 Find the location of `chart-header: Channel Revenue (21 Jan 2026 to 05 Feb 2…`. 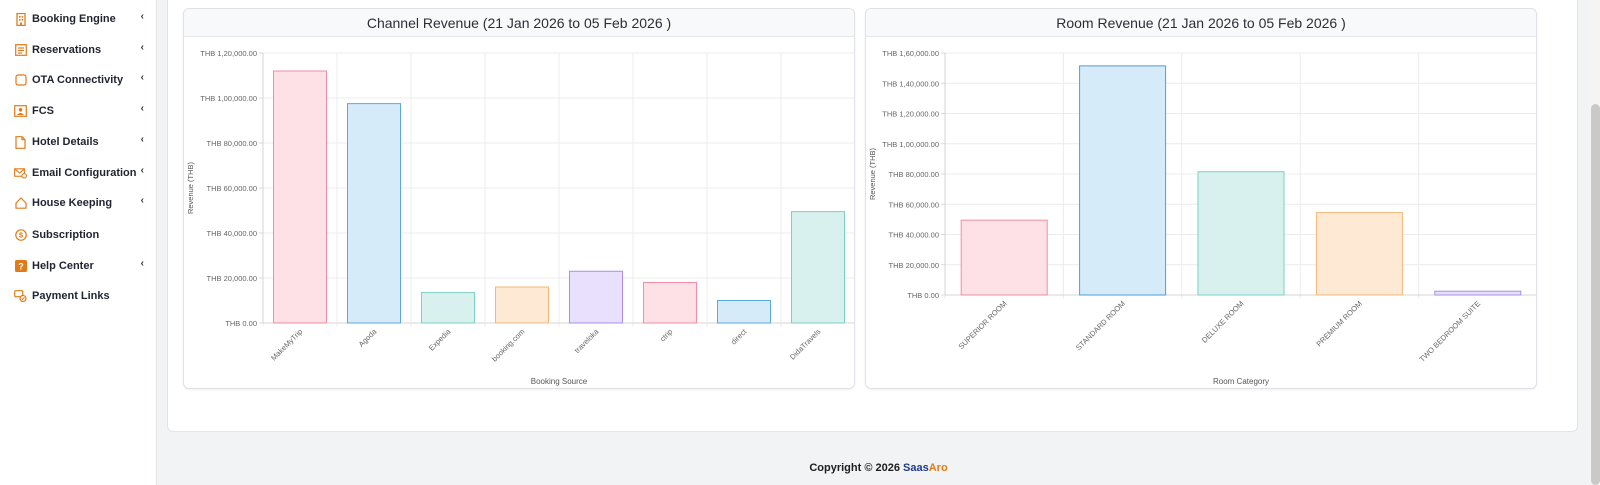

chart-header: Channel Revenue (21 Jan 2026 to 05 Feb 2… is located at coordinates (519, 23).